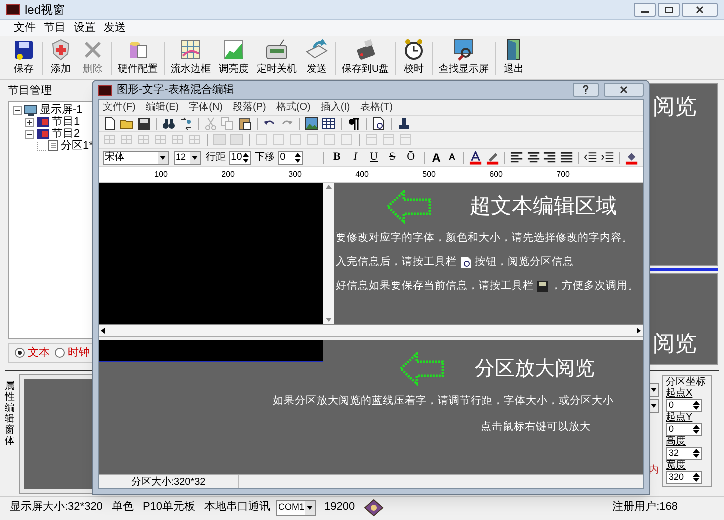 The height and width of the screenshot is (520, 724). Describe the element at coordinates (191, 58) in the screenshot. I see `toolbar-button: 流水边框` at that location.